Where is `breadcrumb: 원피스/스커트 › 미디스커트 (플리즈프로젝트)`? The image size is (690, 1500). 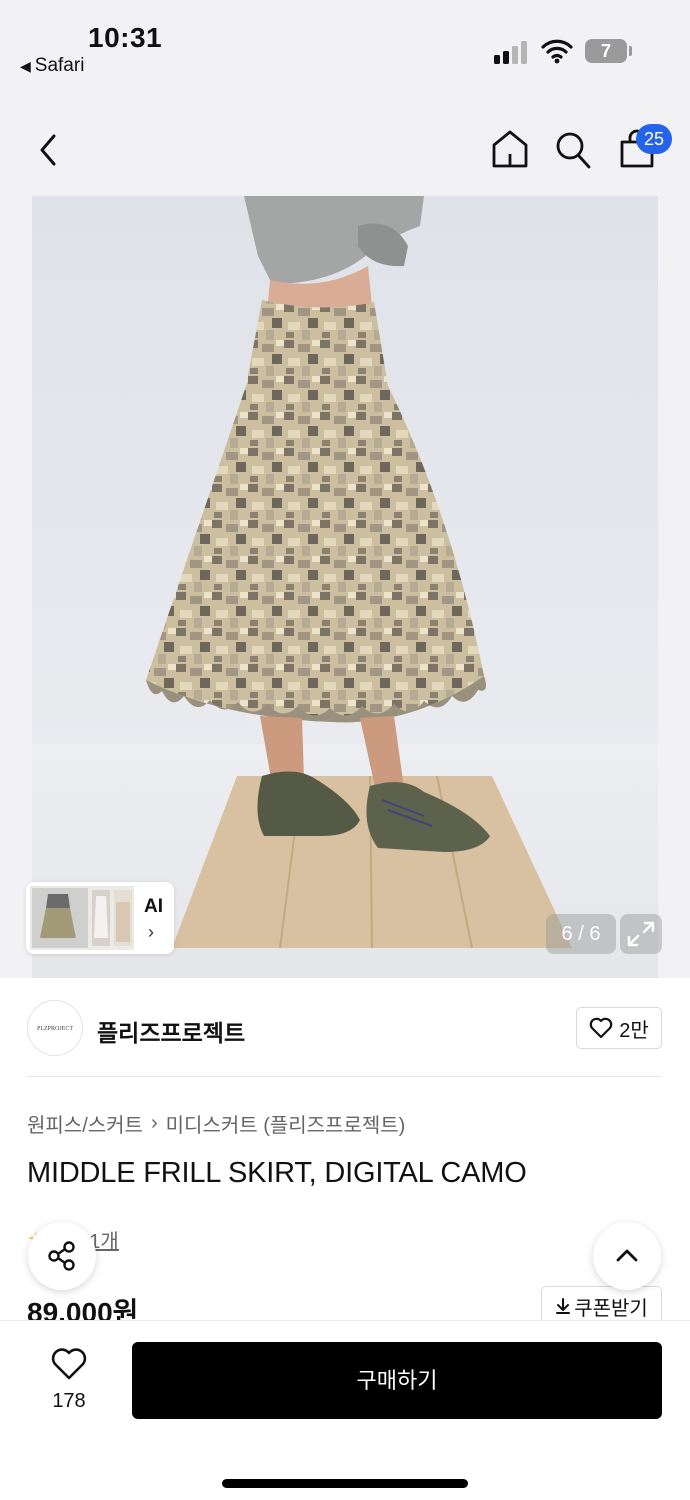 breadcrumb: 원피스/스커트 › 미디스커트 (플리즈프로젝트) is located at coordinates (216, 1123).